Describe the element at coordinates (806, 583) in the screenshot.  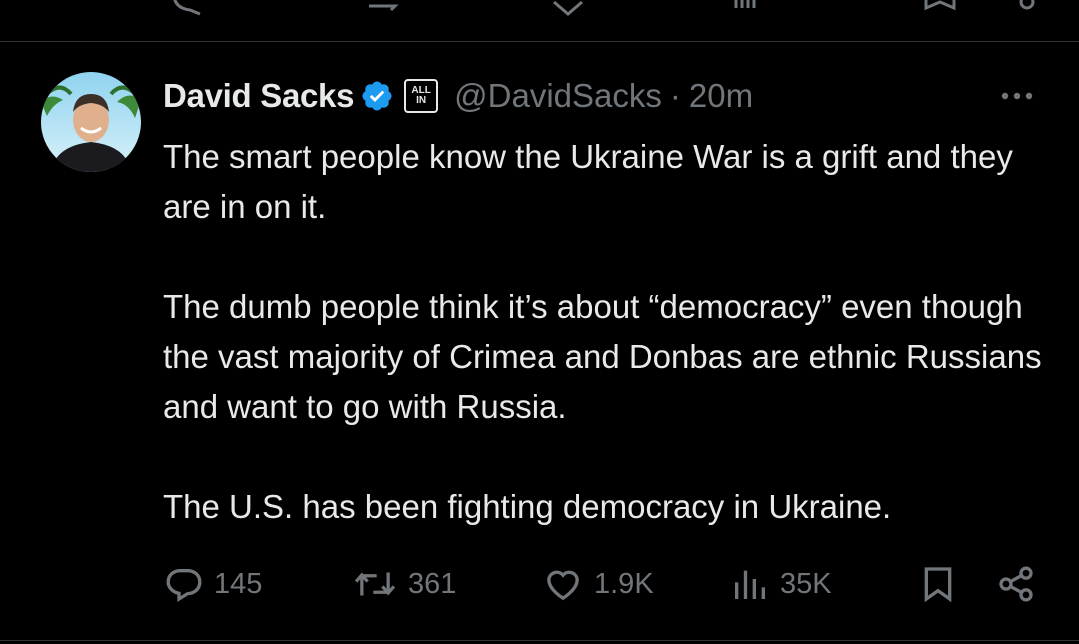
I see `view-count: 35K` at that location.